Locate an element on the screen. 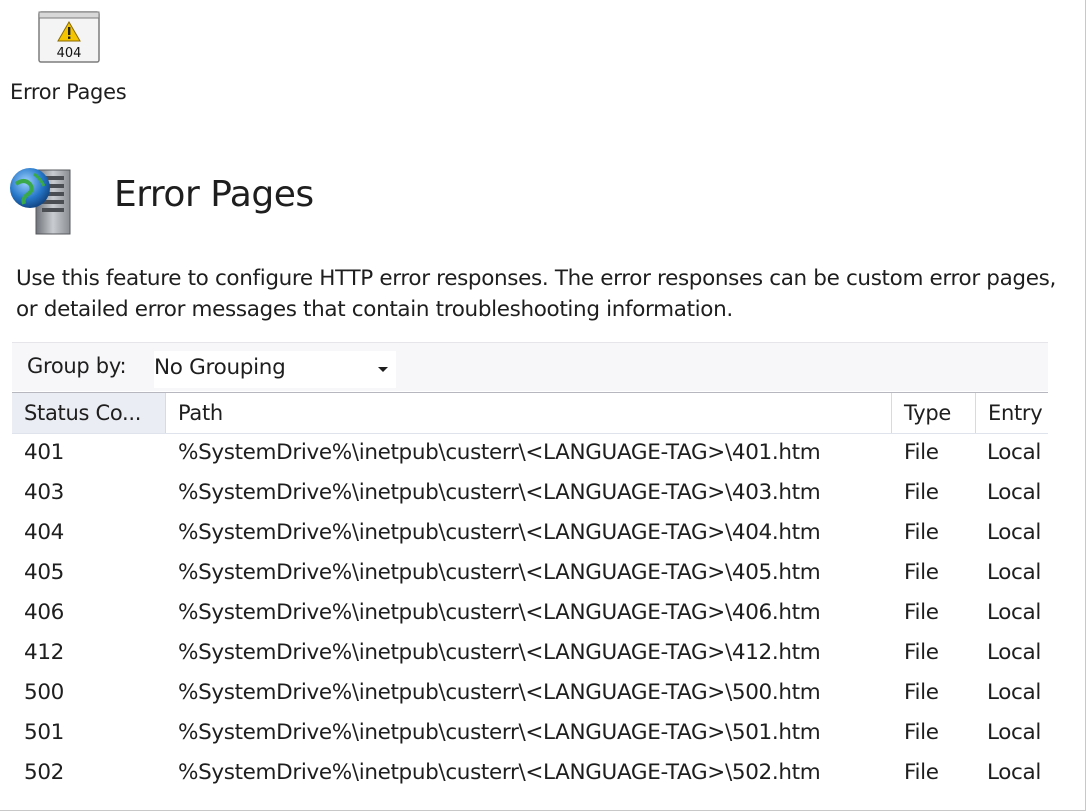 The width and height of the screenshot is (1087, 812). globe-server-icon is located at coordinates (40, 201).